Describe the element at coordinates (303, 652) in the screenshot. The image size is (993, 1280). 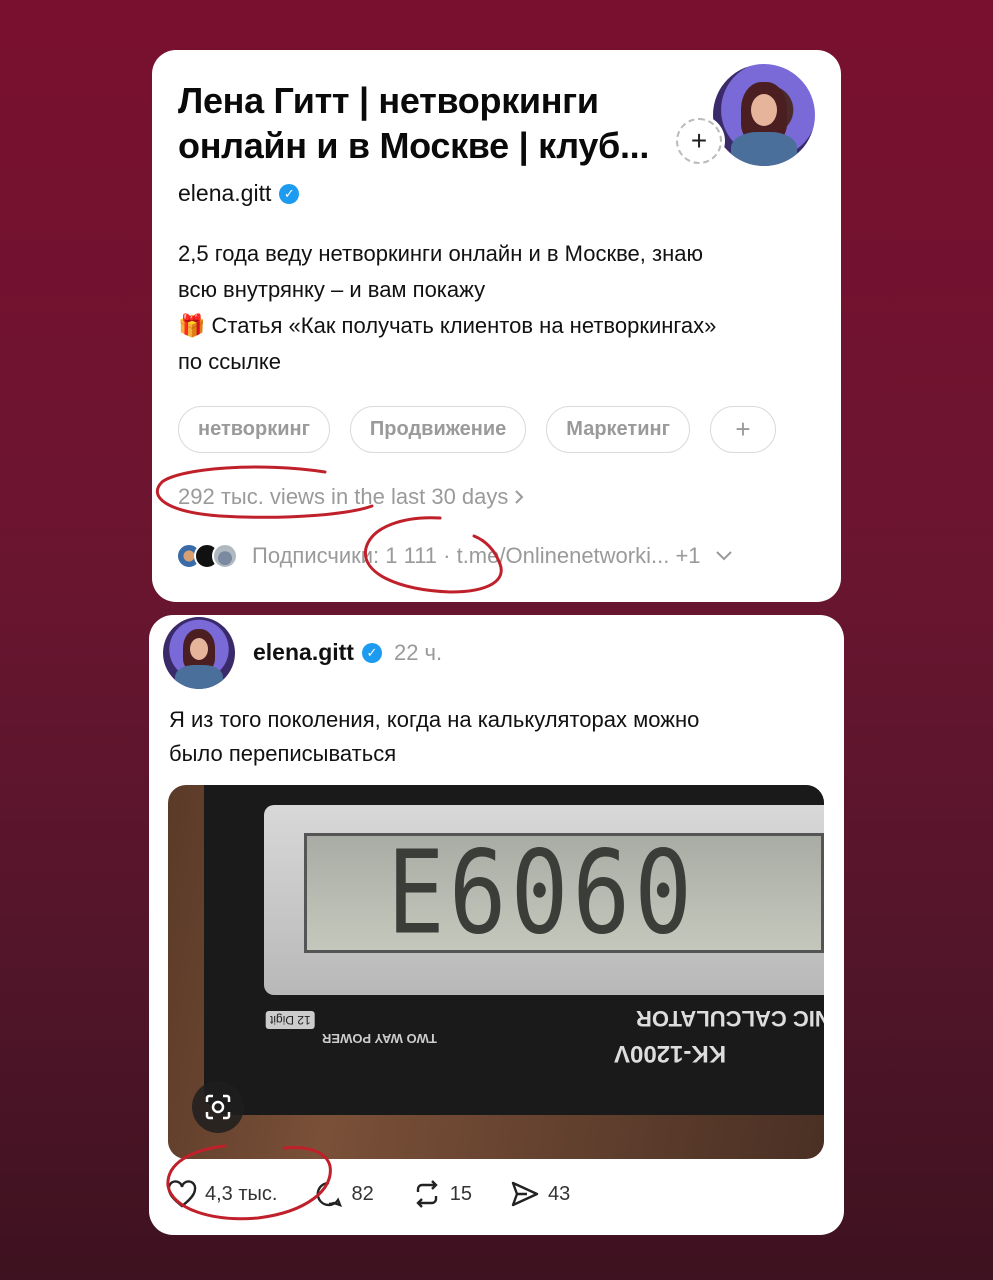
I see `post-username: elena.gitt` at that location.